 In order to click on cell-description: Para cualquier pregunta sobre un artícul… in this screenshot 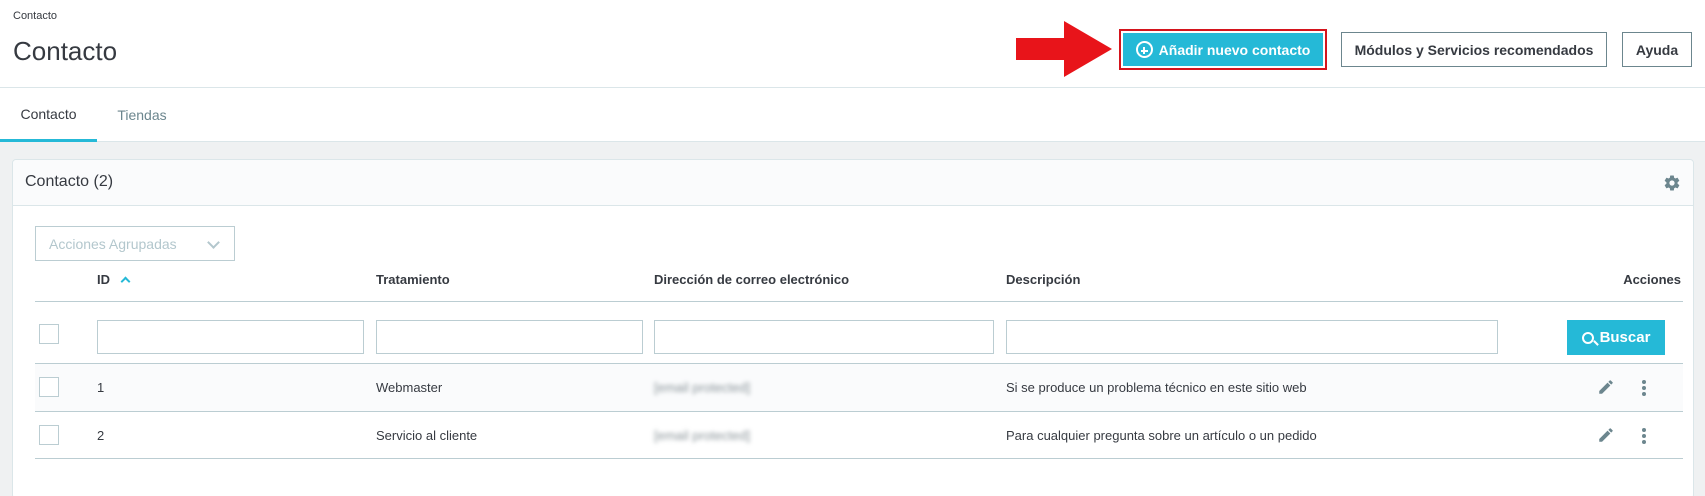, I will do `click(1161, 435)`.